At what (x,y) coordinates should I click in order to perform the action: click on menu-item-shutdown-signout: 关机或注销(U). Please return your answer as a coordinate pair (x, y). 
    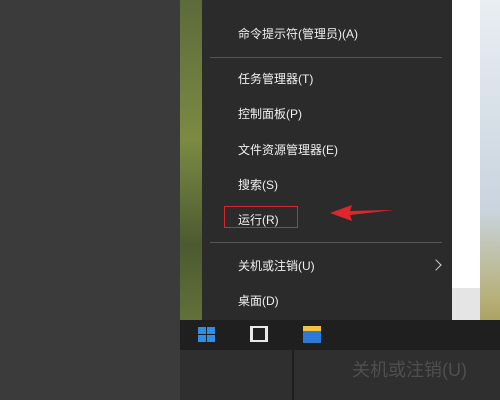
    Looking at the image, I should click on (327, 266).